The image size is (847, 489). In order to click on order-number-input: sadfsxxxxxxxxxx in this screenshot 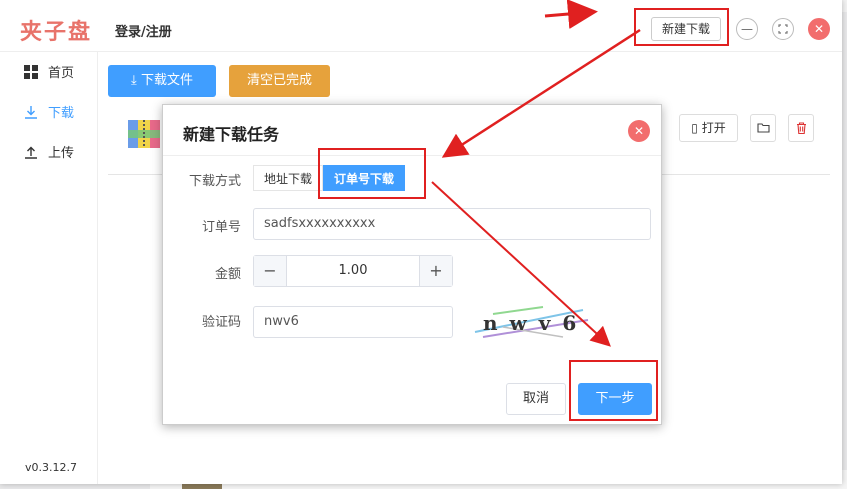, I will do `click(452, 224)`.